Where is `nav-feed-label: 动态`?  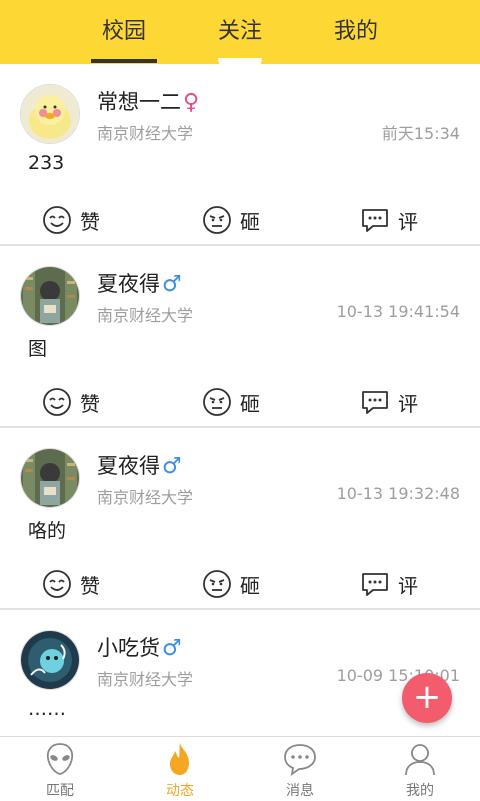 nav-feed-label: 动态 is located at coordinates (180, 791).